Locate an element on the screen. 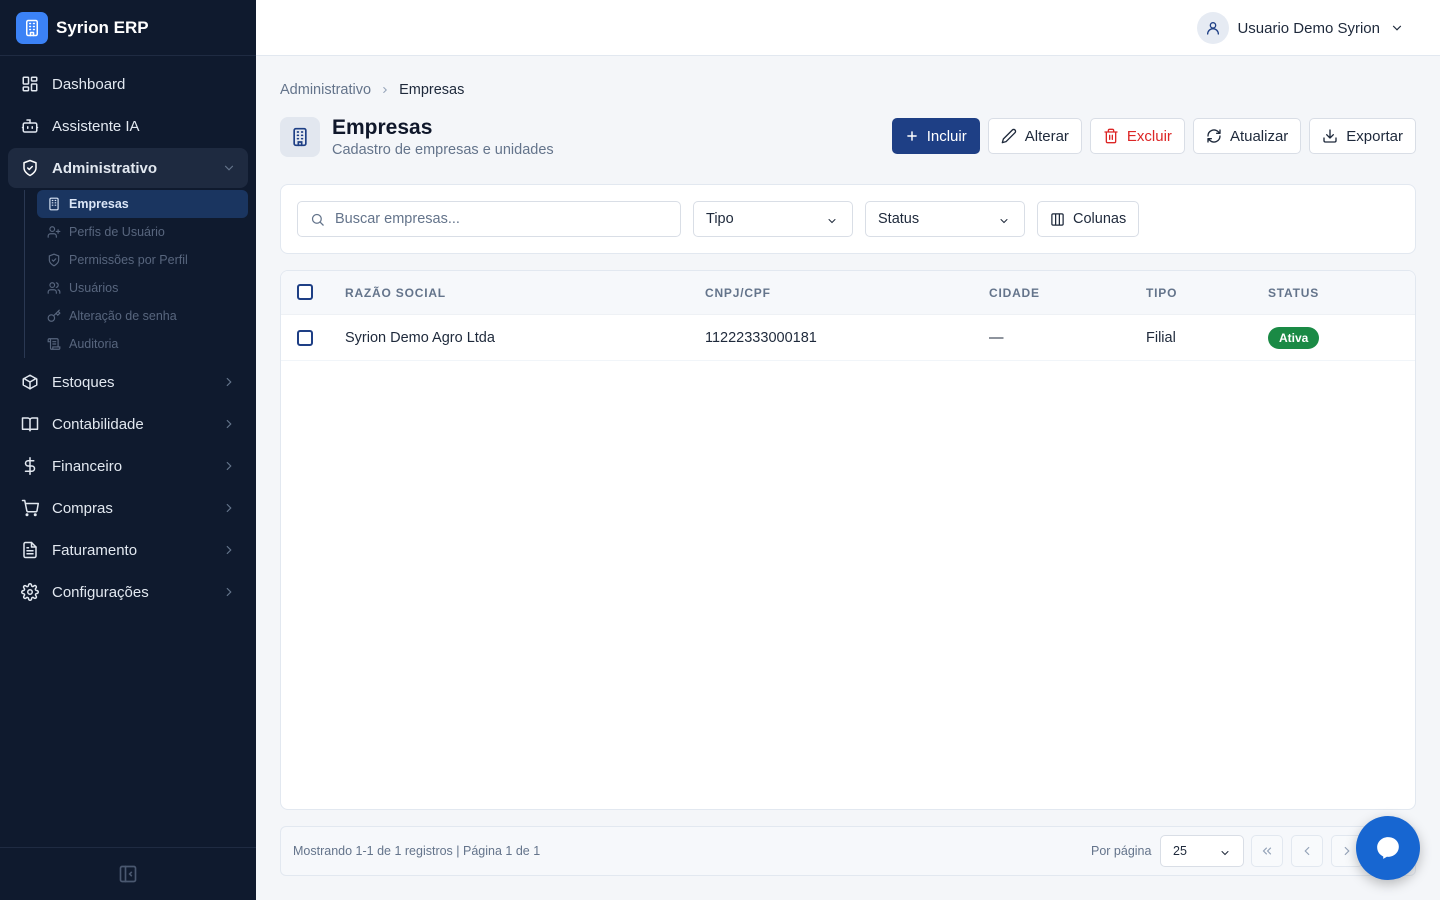 Image resolution: width=1440 pixels, height=900 pixels. chat-fab-button is located at coordinates (1388, 848).